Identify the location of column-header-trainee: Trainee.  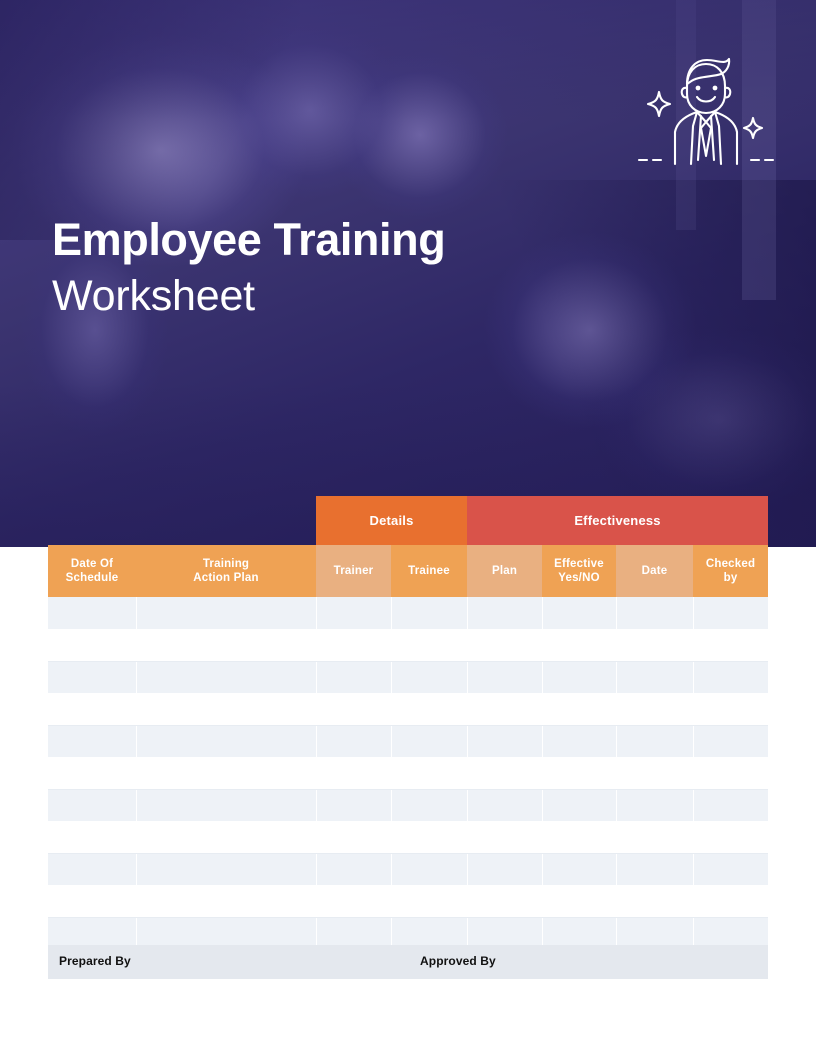
(429, 571).